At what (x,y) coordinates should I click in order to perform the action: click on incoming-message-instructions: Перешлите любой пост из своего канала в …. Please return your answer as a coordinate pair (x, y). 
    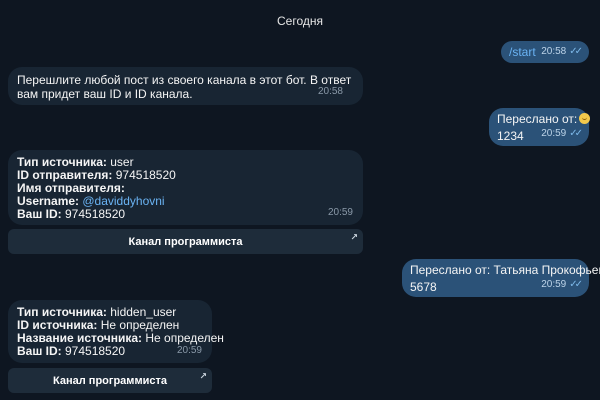
    Looking at the image, I should click on (185, 86).